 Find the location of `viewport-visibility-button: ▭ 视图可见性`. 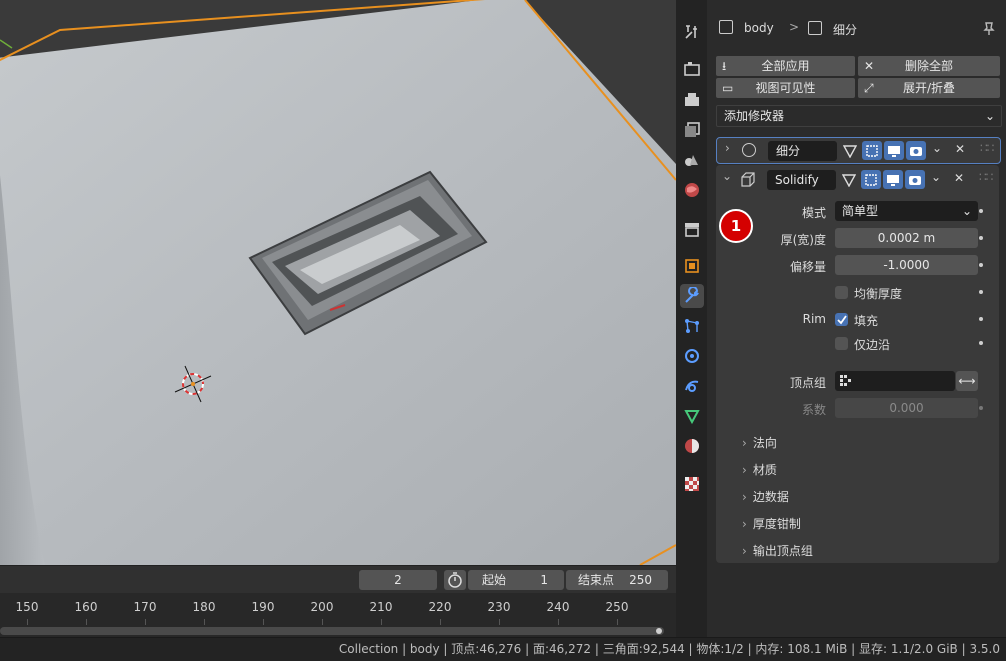

viewport-visibility-button: ▭ 视图可见性 is located at coordinates (785, 88).